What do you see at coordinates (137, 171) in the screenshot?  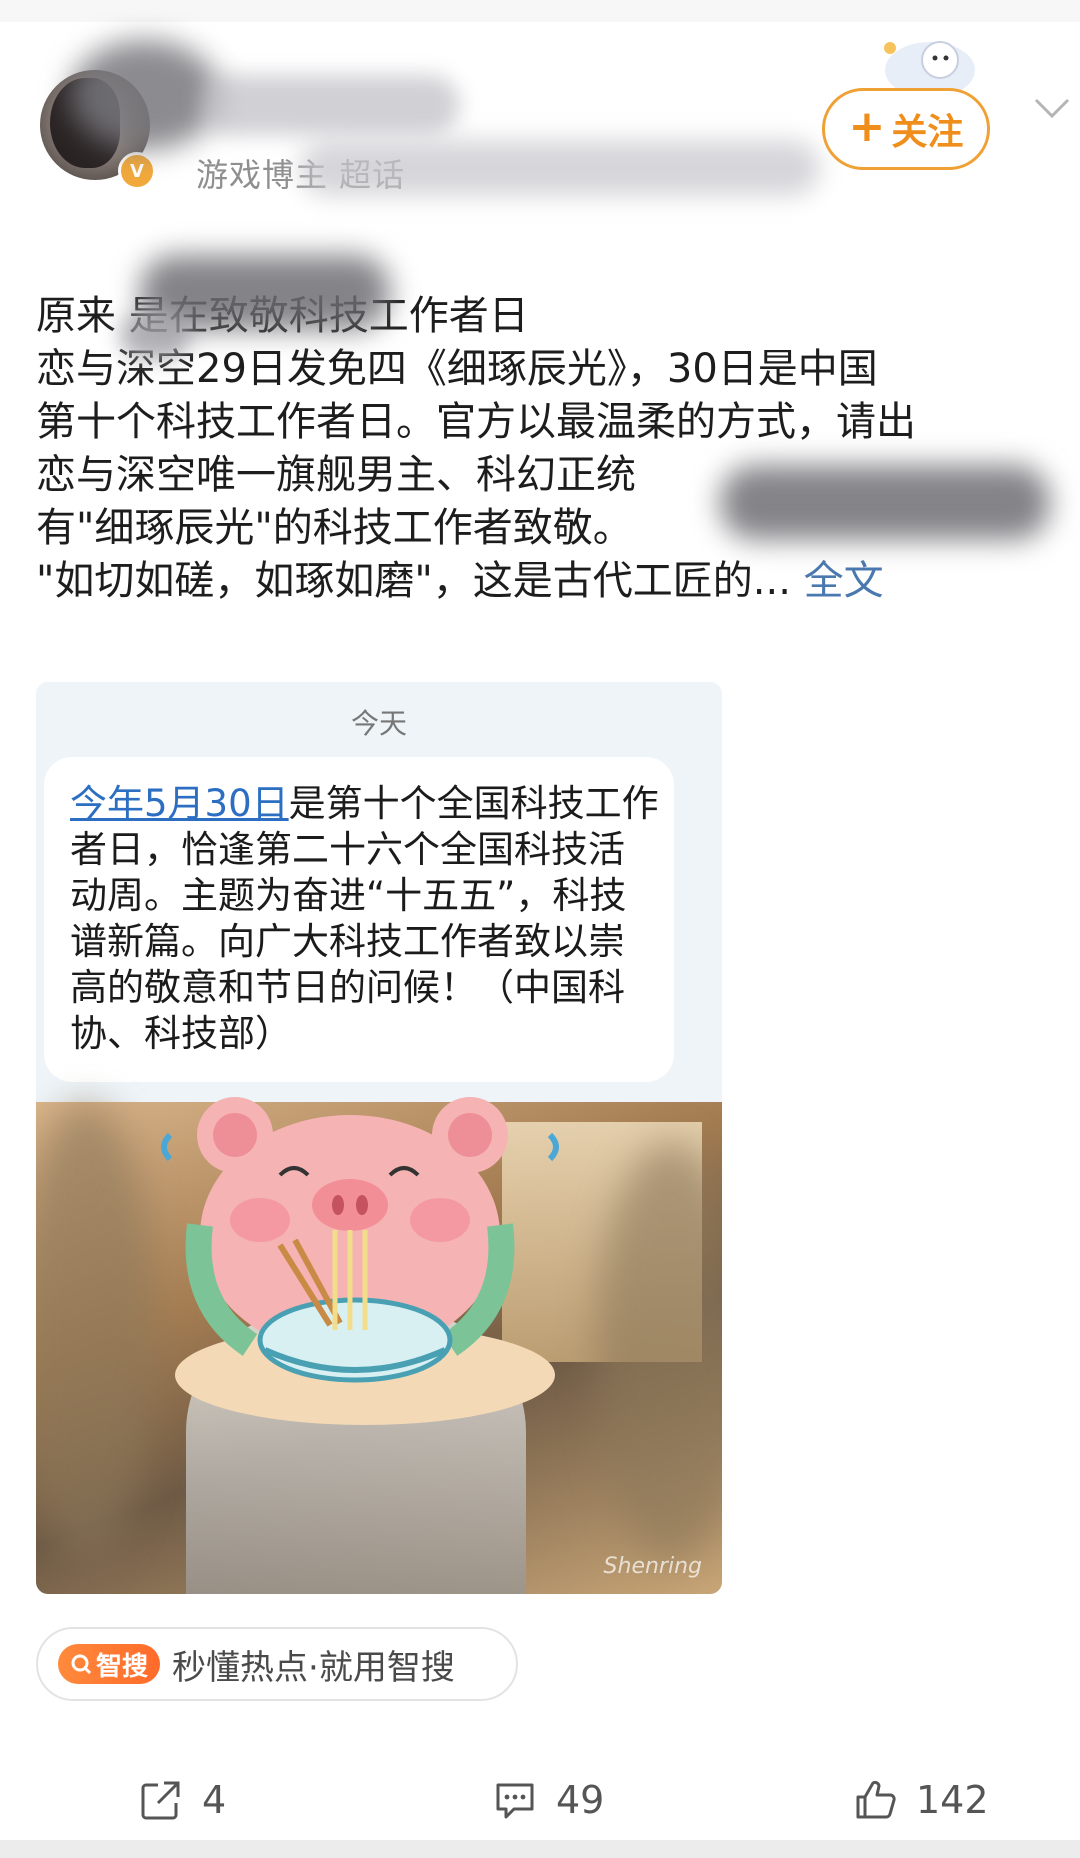 I see `verified-badge-icon: V` at bounding box center [137, 171].